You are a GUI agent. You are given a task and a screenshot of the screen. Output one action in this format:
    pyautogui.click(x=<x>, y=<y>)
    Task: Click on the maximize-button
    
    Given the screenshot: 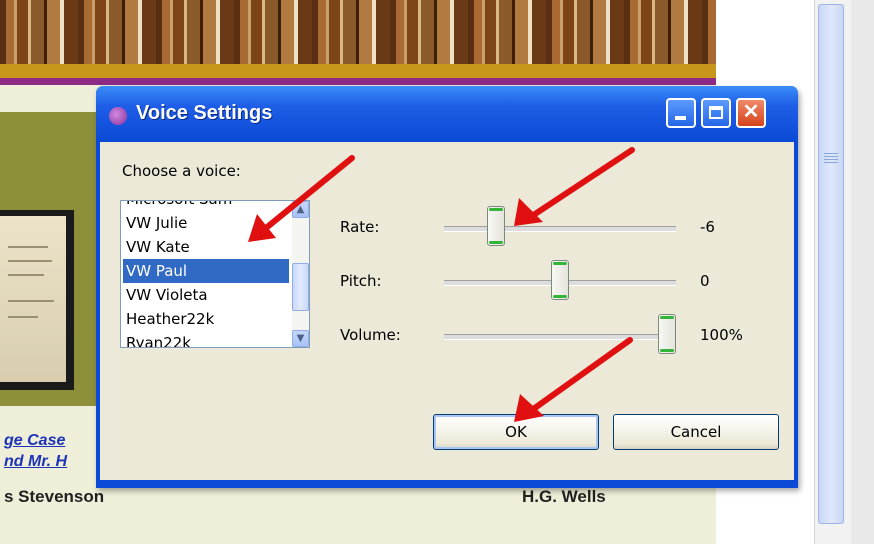 What is the action you would take?
    pyautogui.click(x=716, y=113)
    